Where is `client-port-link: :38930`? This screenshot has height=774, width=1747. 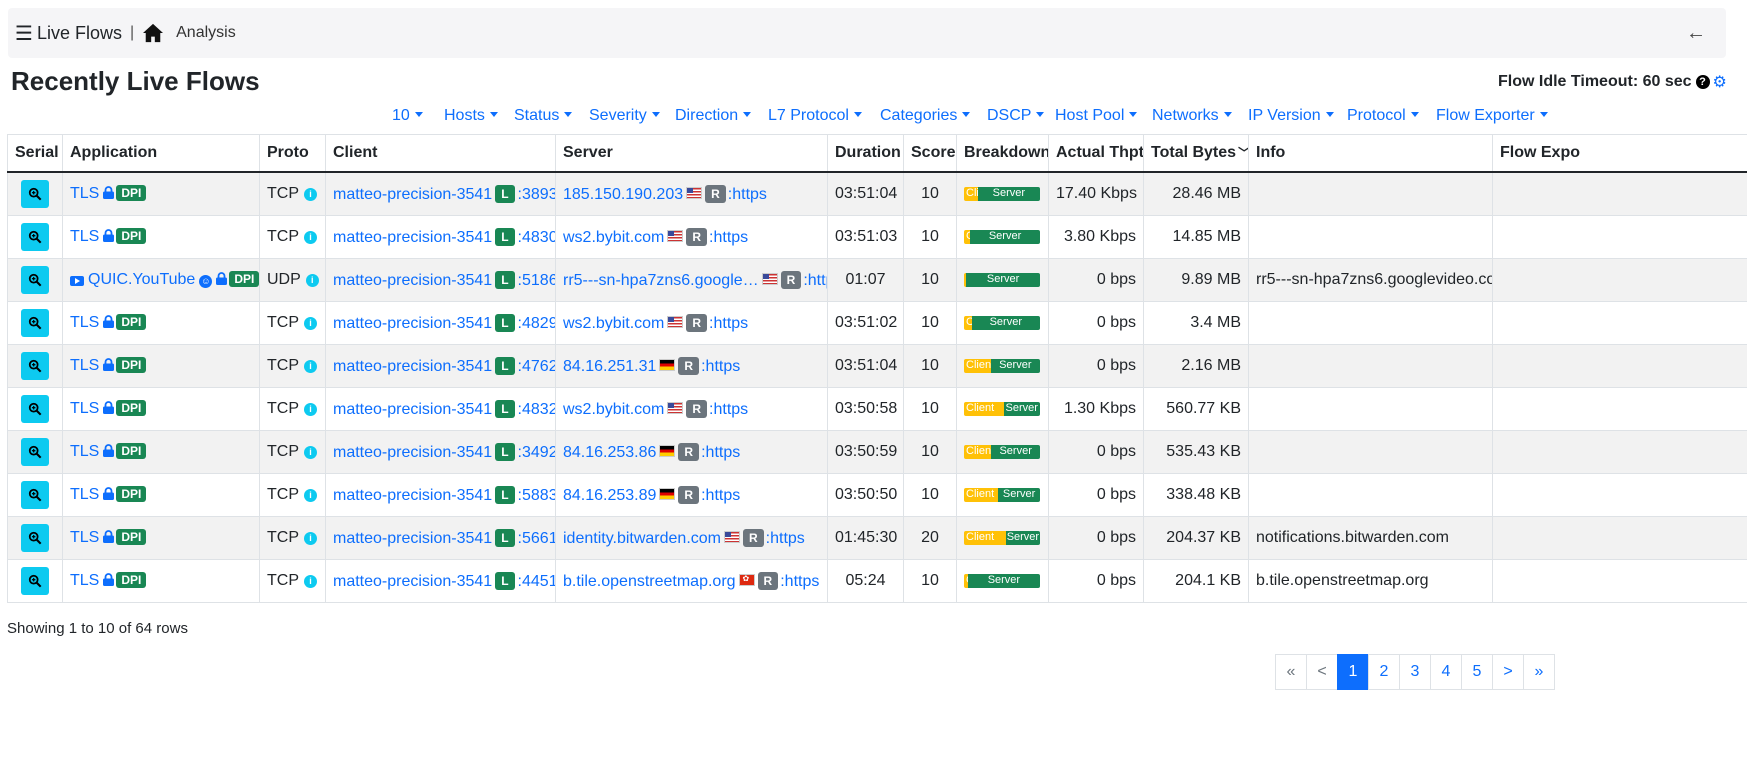
client-port-link: :38930 is located at coordinates (536, 194).